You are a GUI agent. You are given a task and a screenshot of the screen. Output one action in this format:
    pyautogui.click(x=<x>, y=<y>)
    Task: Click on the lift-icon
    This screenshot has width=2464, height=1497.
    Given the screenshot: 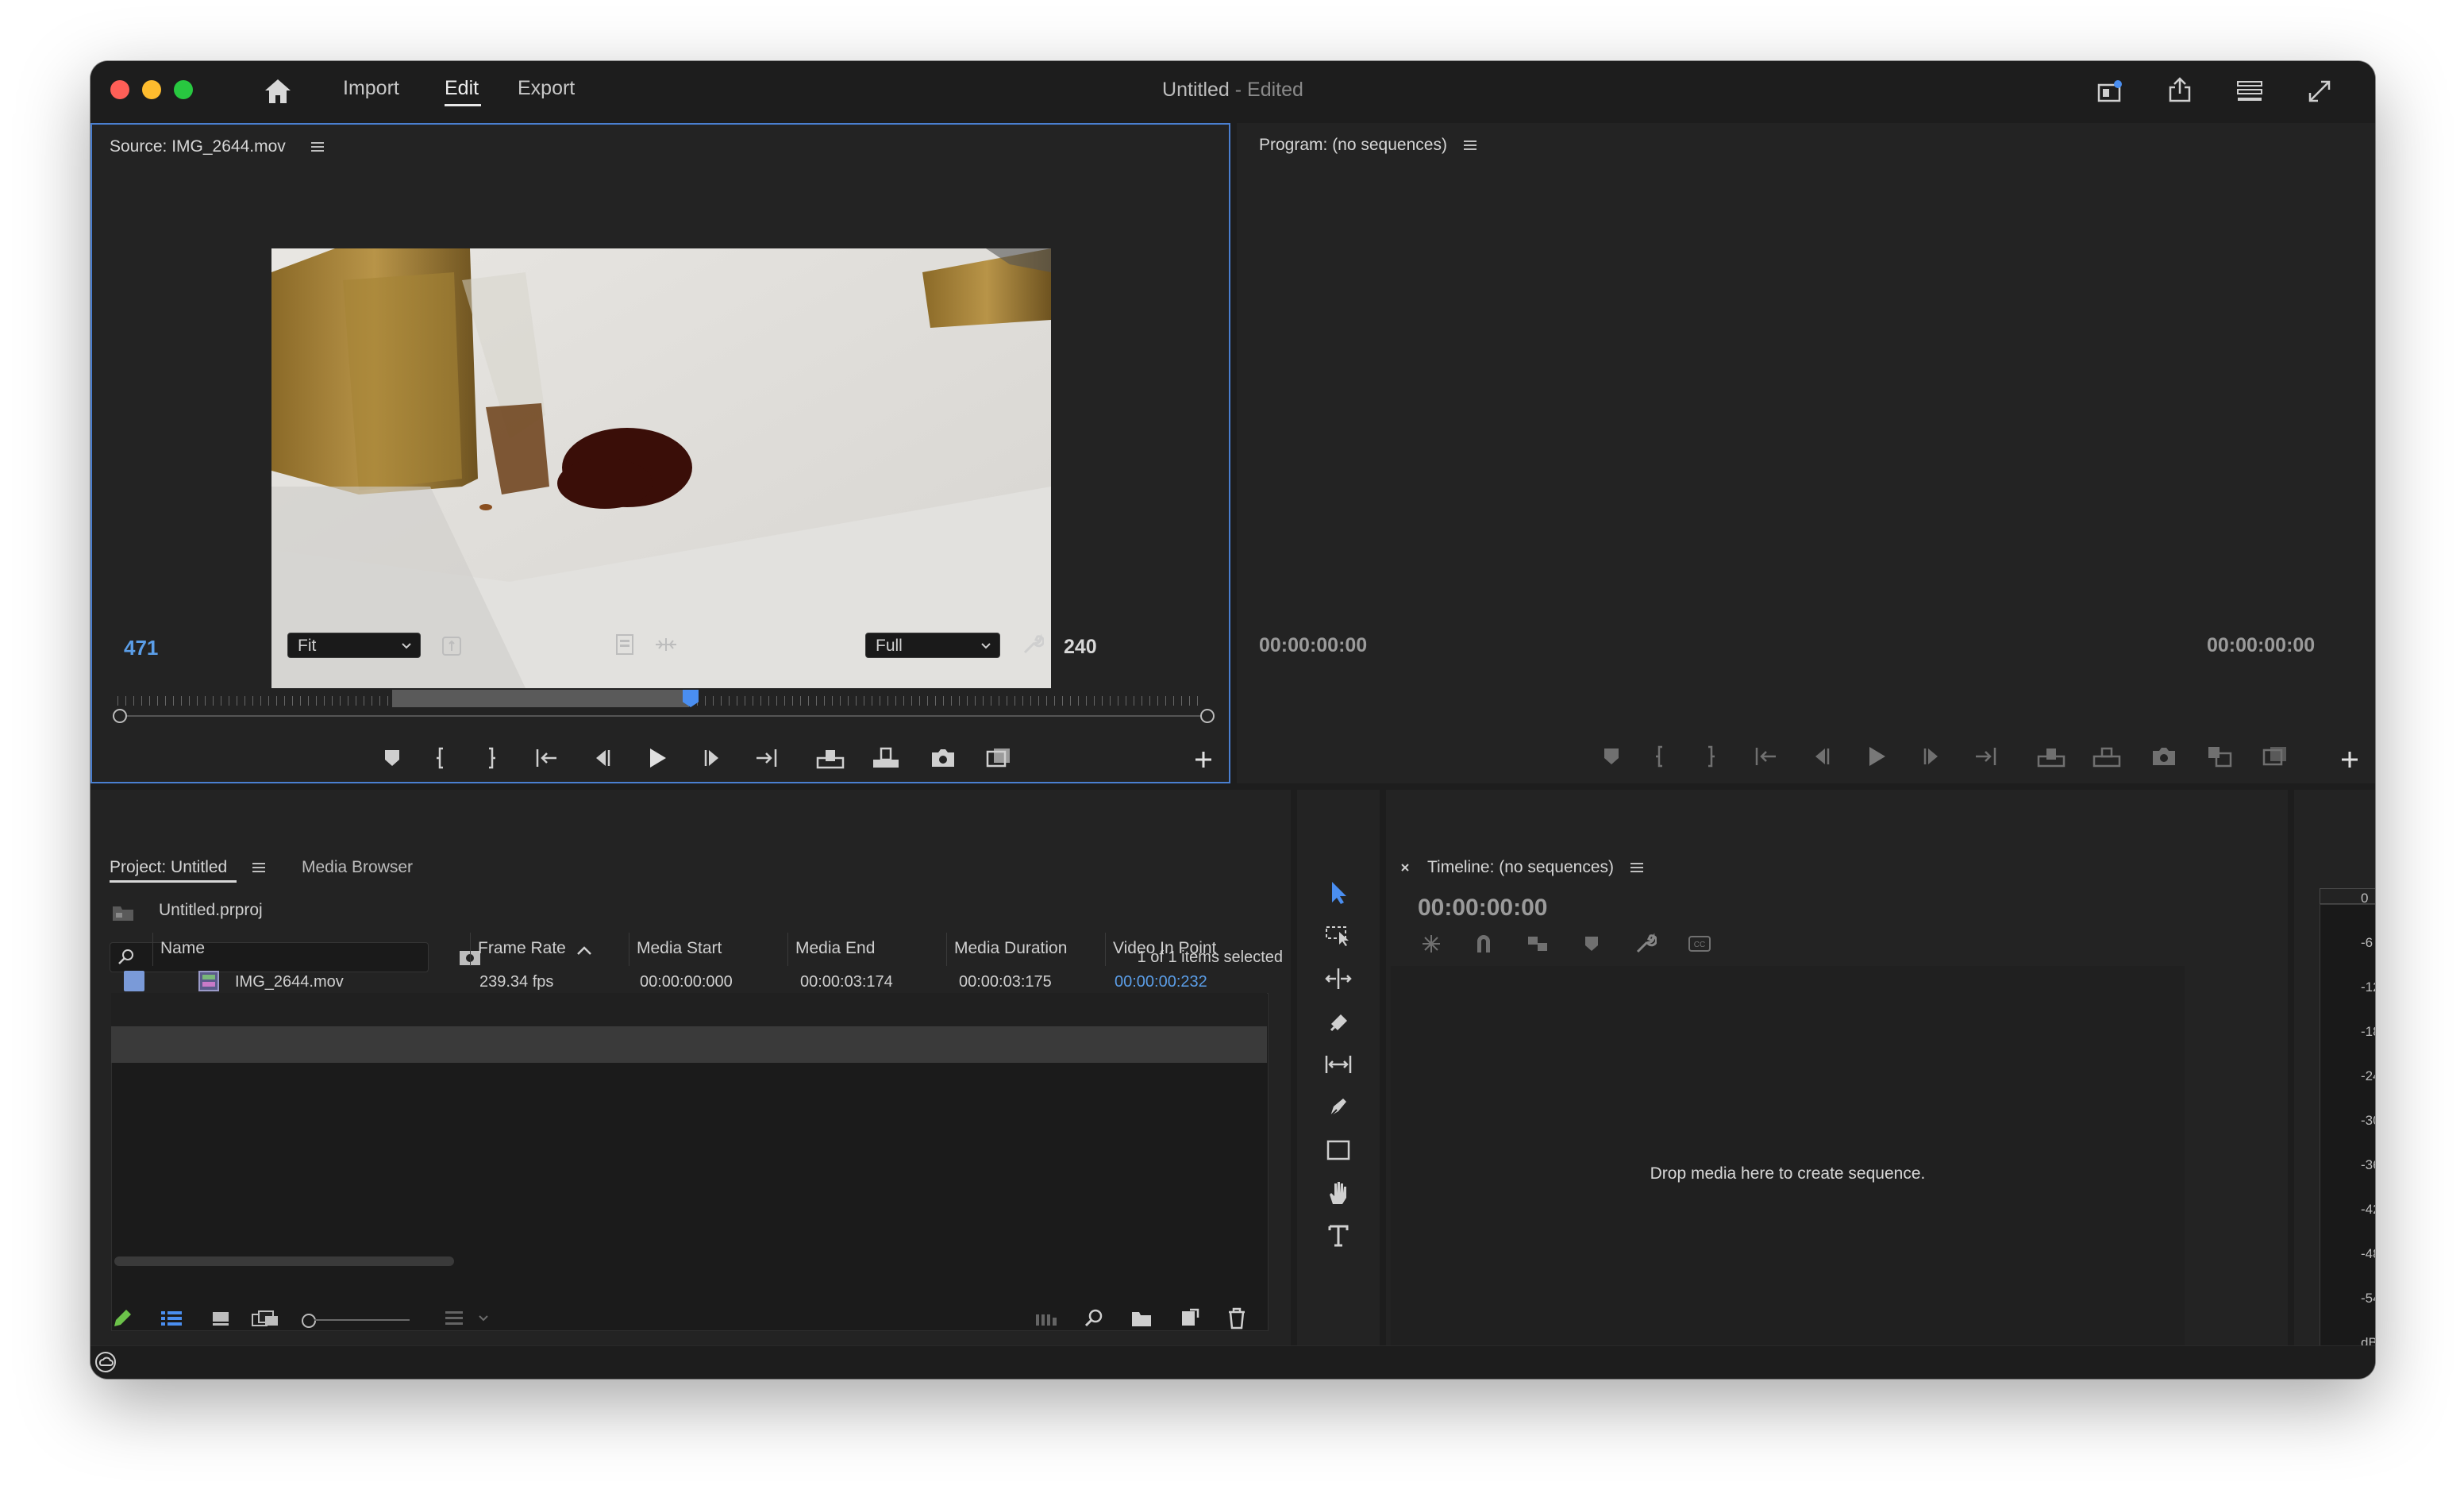 What is the action you would take?
    pyautogui.click(x=2051, y=756)
    